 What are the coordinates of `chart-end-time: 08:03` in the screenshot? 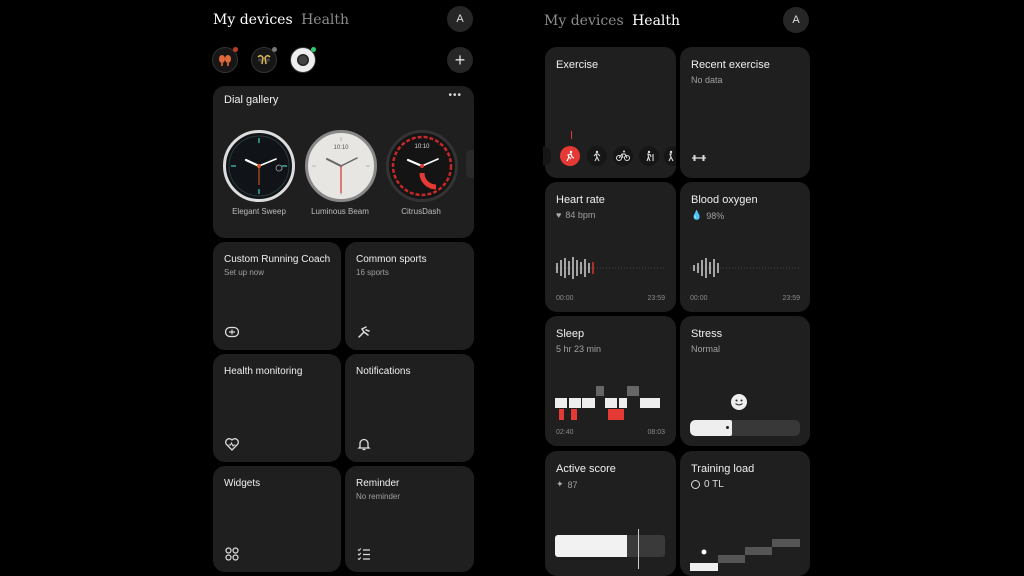 It's located at (656, 432).